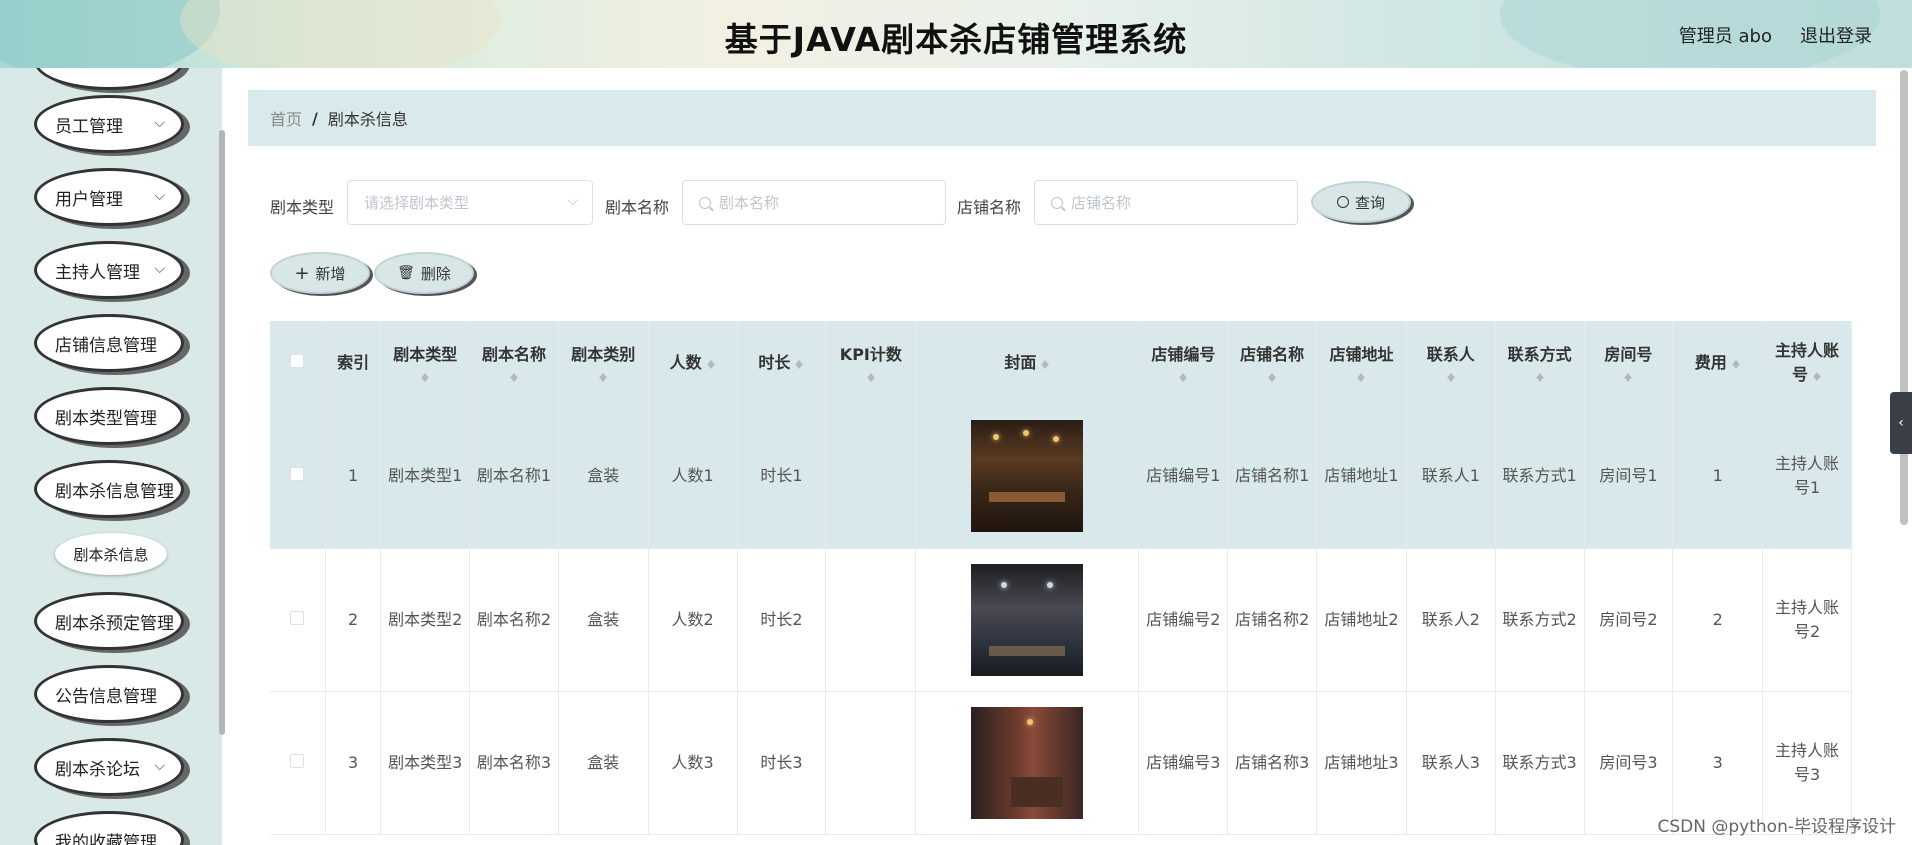 This screenshot has width=1912, height=845. What do you see at coordinates (109, 343) in the screenshot?
I see `sidebar-item-shops: 店铺信息管理` at bounding box center [109, 343].